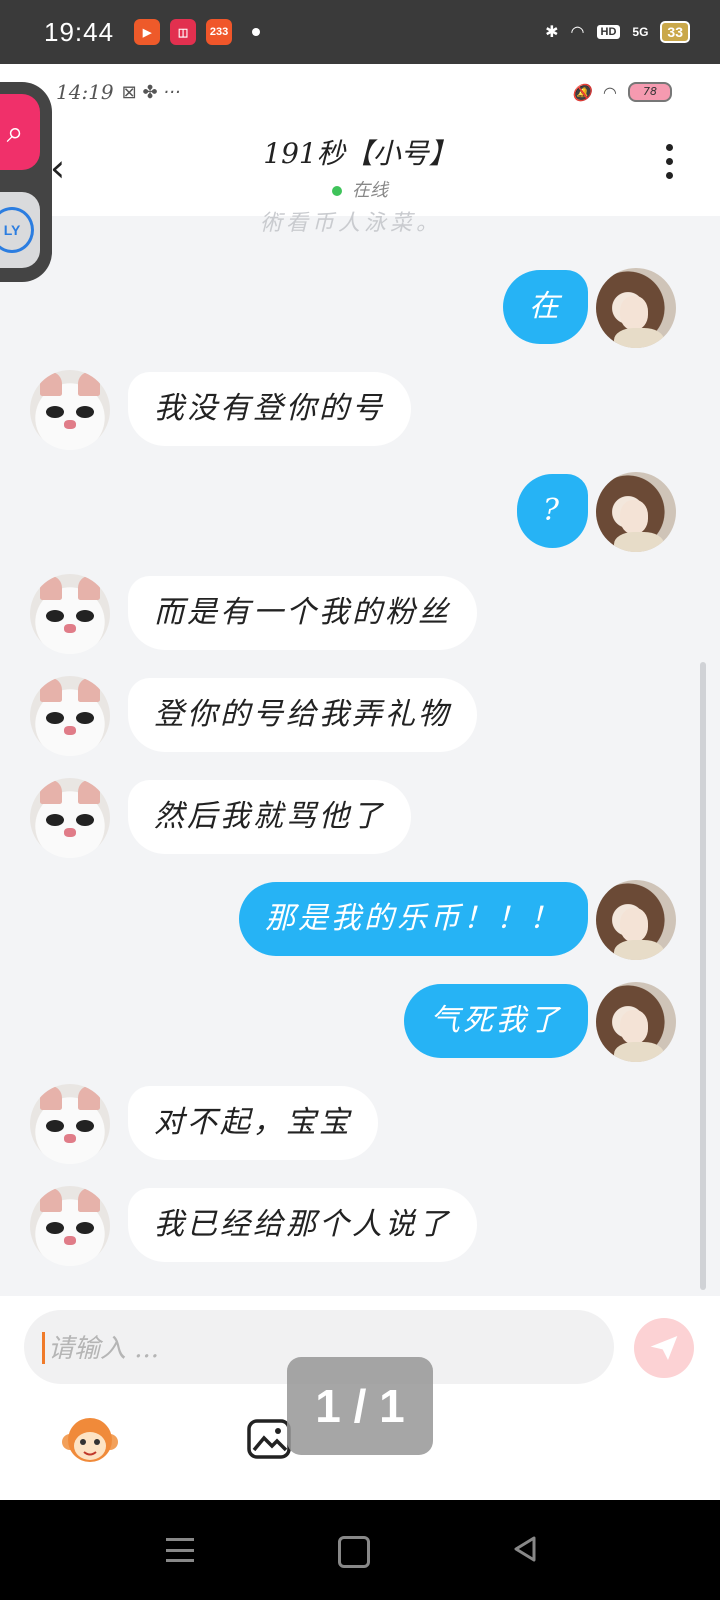 The width and height of the screenshot is (720, 1600). What do you see at coordinates (608, 32) in the screenshot?
I see `hd-icon: HD` at bounding box center [608, 32].